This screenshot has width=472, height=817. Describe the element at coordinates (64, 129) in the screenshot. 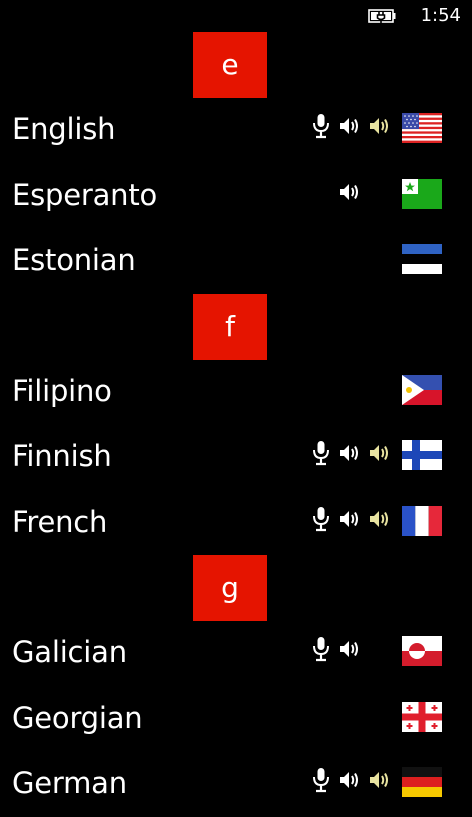

I see `language-name: English` at that location.